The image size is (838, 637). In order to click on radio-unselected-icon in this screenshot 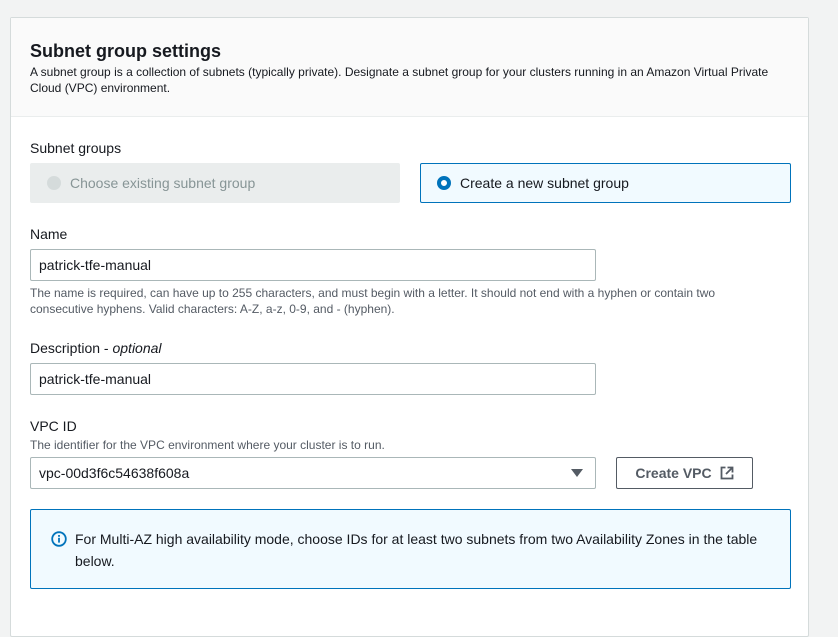, I will do `click(54, 183)`.